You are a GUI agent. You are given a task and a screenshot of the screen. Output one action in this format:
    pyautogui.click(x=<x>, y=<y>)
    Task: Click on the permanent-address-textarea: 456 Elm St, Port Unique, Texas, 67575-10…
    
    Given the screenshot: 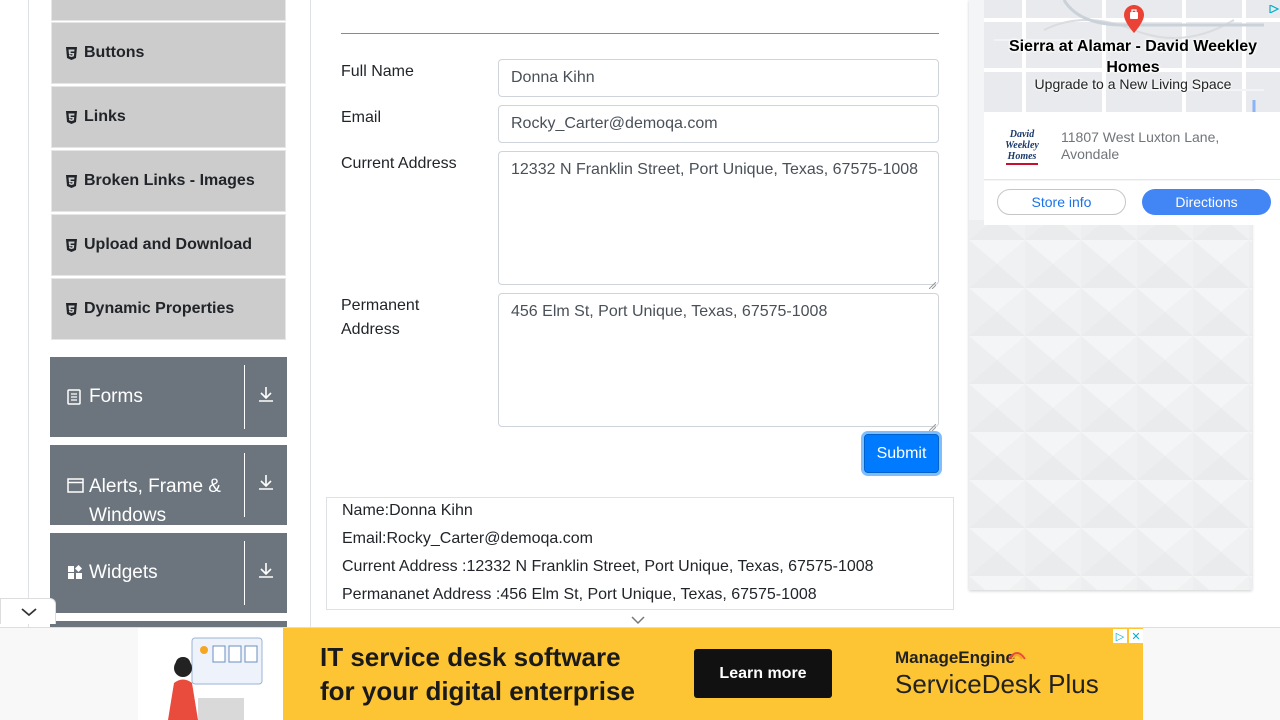 What is the action you would take?
    pyautogui.click(x=718, y=362)
    